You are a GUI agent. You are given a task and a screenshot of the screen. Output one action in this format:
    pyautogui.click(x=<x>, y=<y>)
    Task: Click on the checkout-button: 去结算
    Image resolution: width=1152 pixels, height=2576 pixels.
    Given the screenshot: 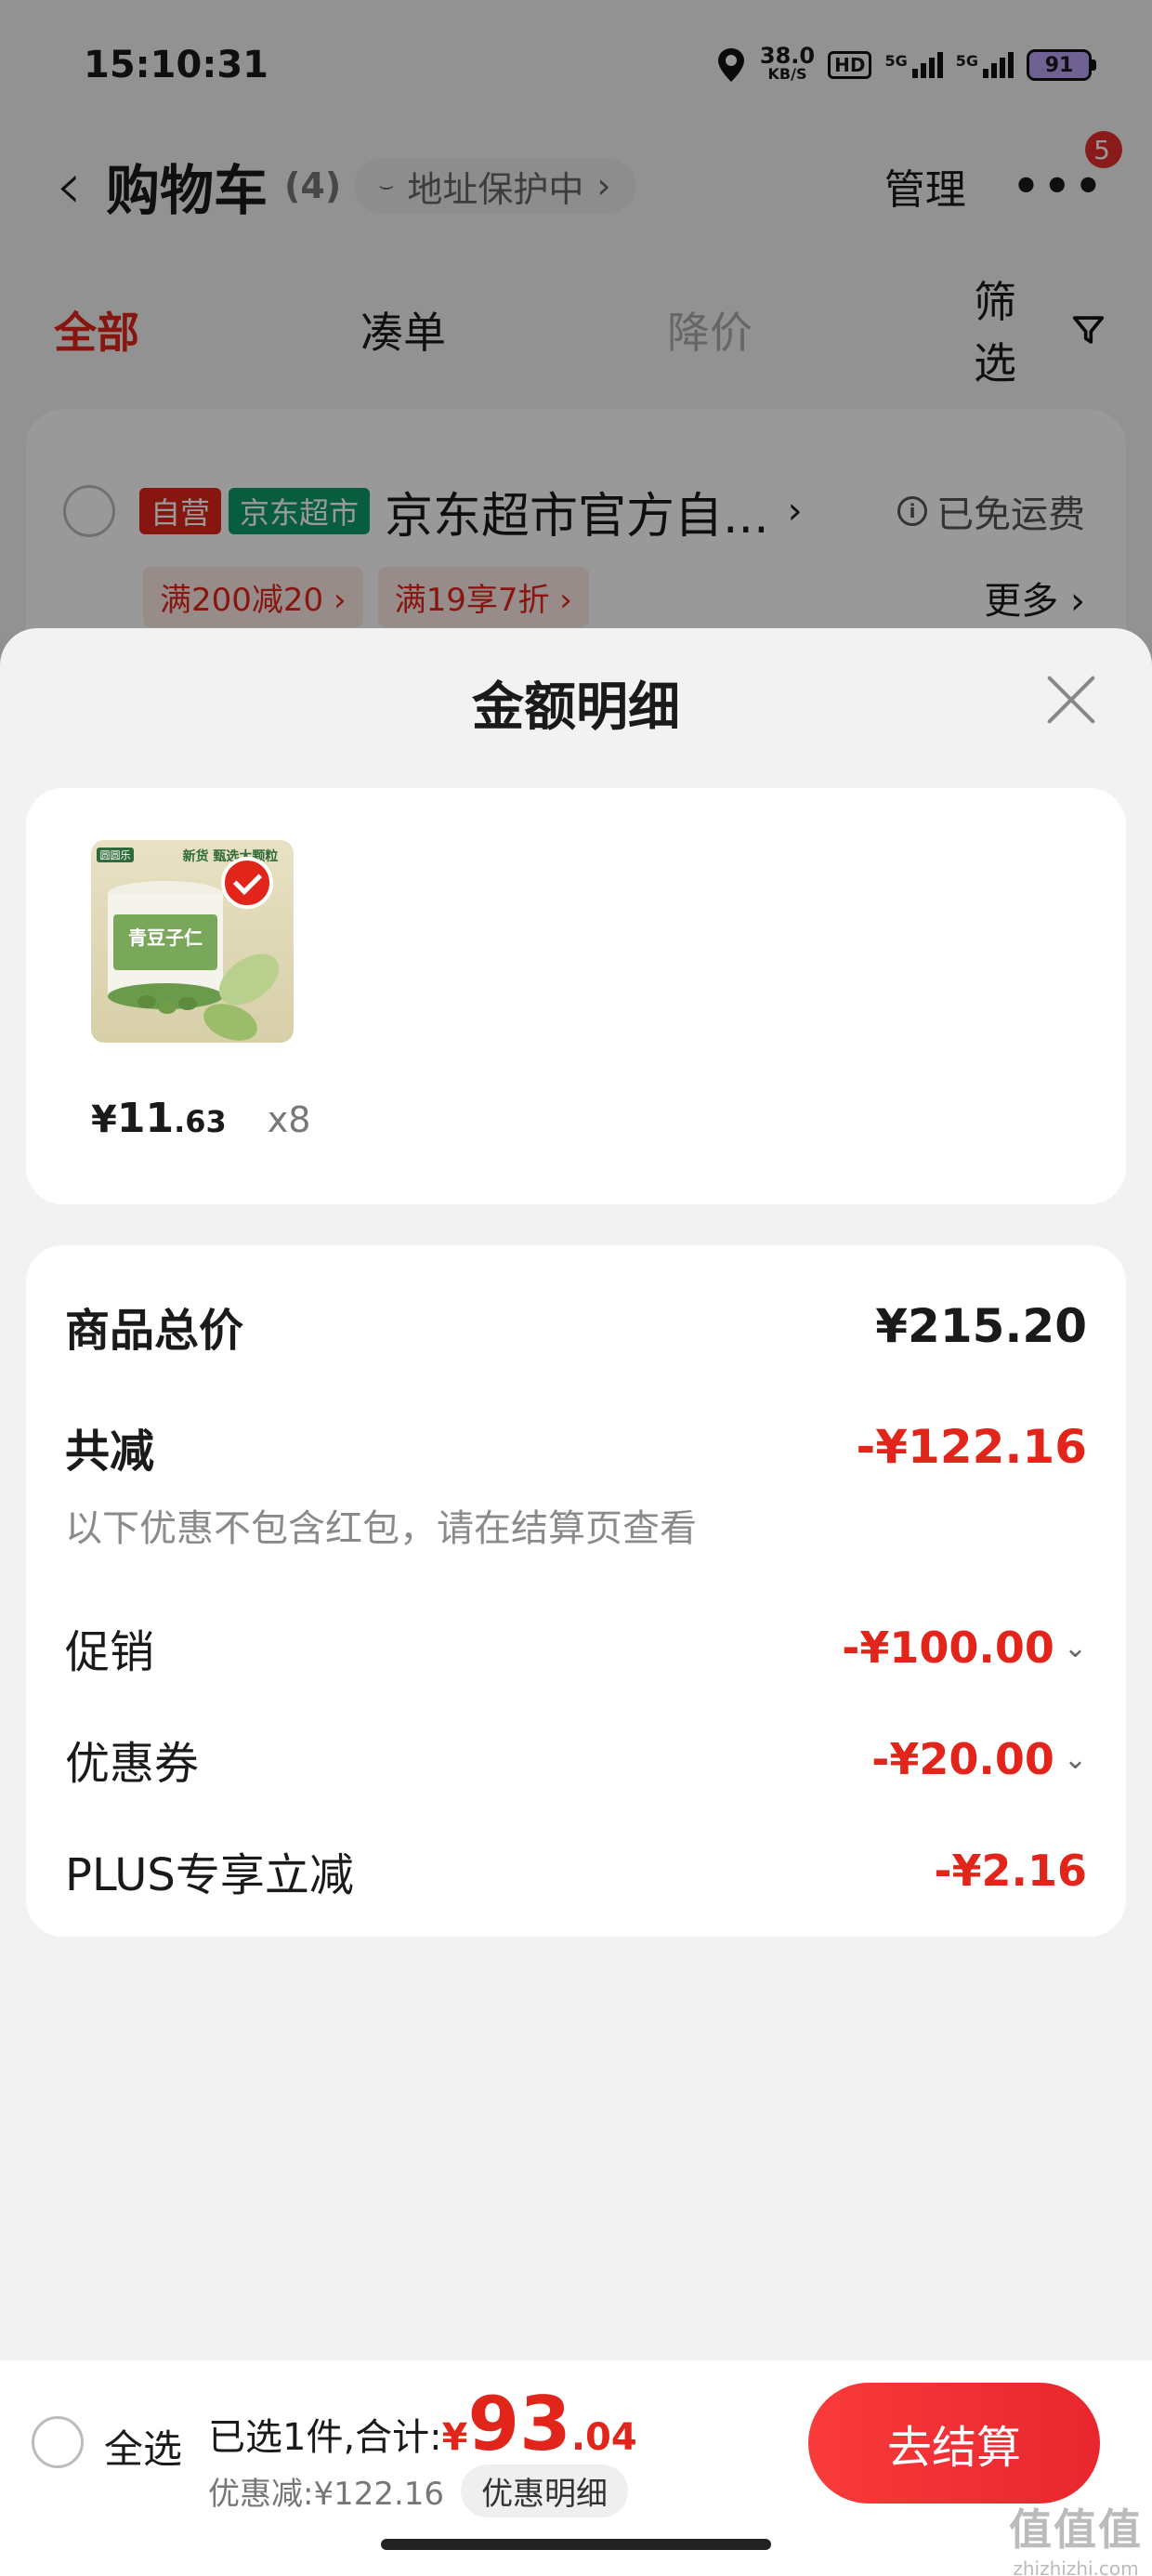 What is the action you would take?
    pyautogui.click(x=954, y=2443)
    